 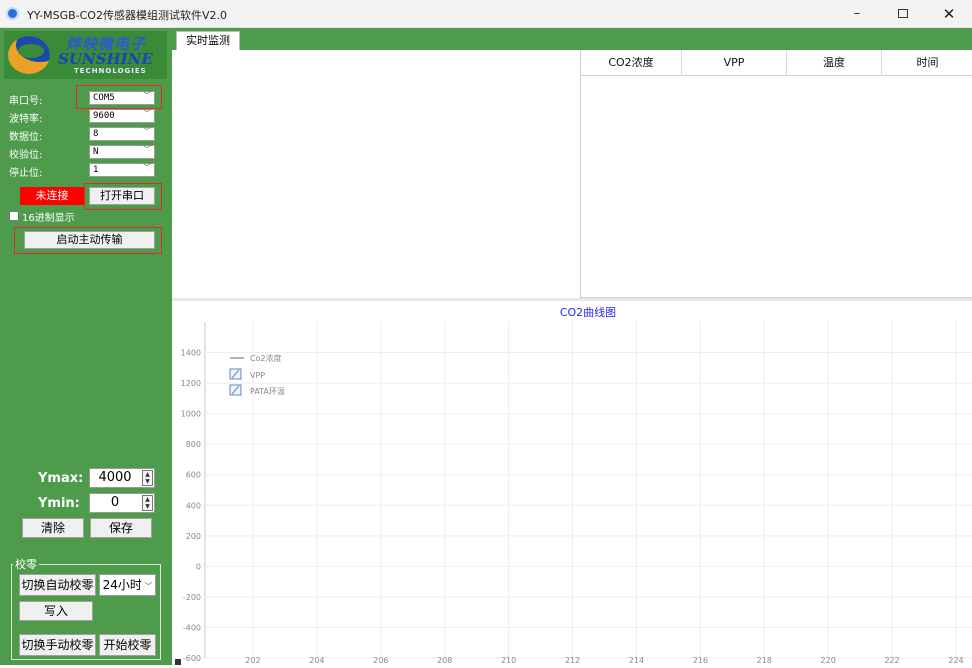 What do you see at coordinates (29, 55) in the screenshot?
I see `logo-mark-icon` at bounding box center [29, 55].